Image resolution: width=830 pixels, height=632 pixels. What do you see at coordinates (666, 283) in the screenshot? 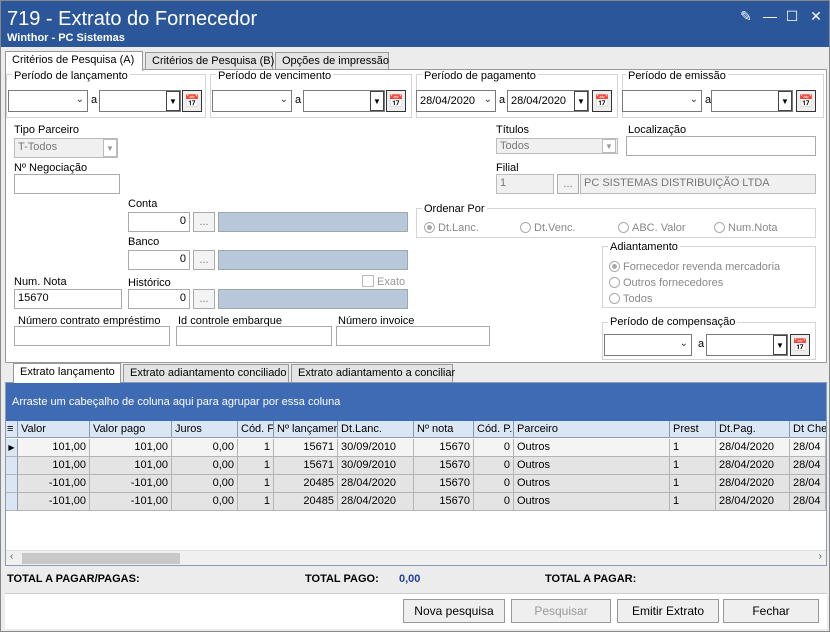
I see `radio-outros-fornecedores: Outros fornecedores` at bounding box center [666, 283].